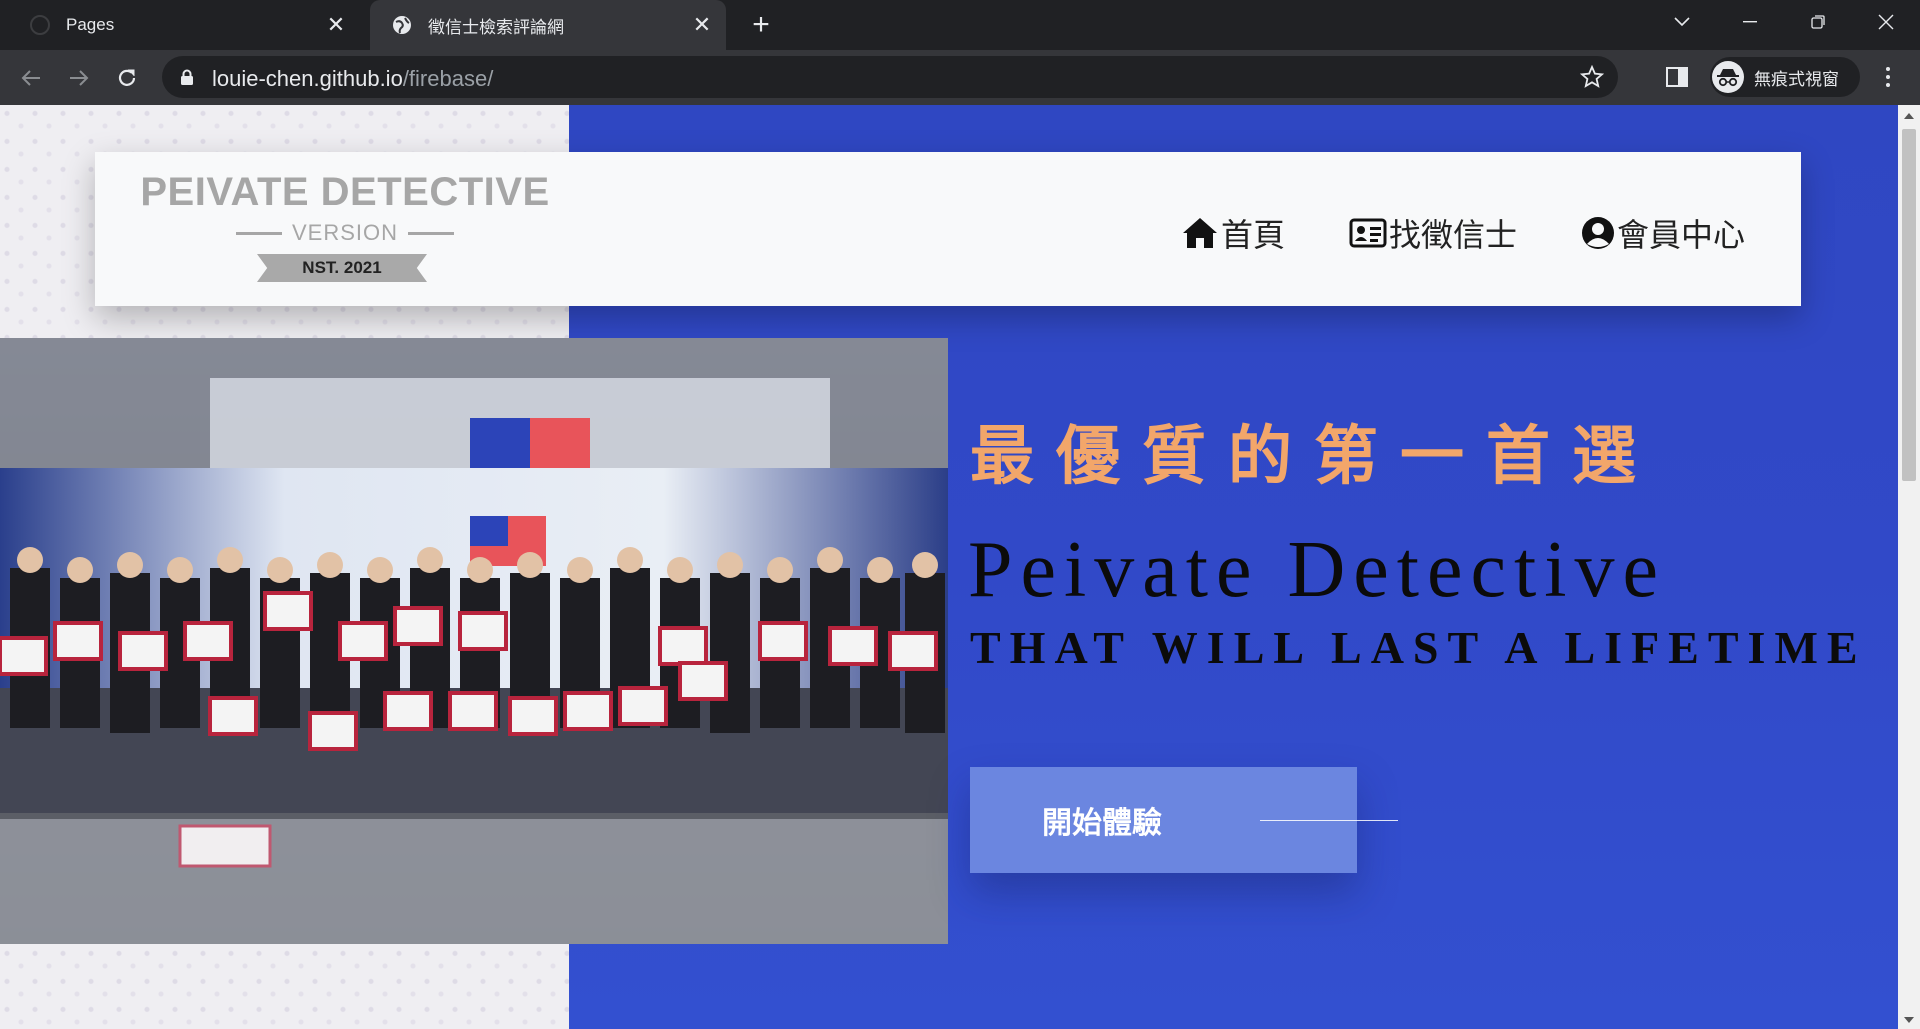  Describe the element at coordinates (1750, 22) in the screenshot. I see `minimize-icon` at that location.